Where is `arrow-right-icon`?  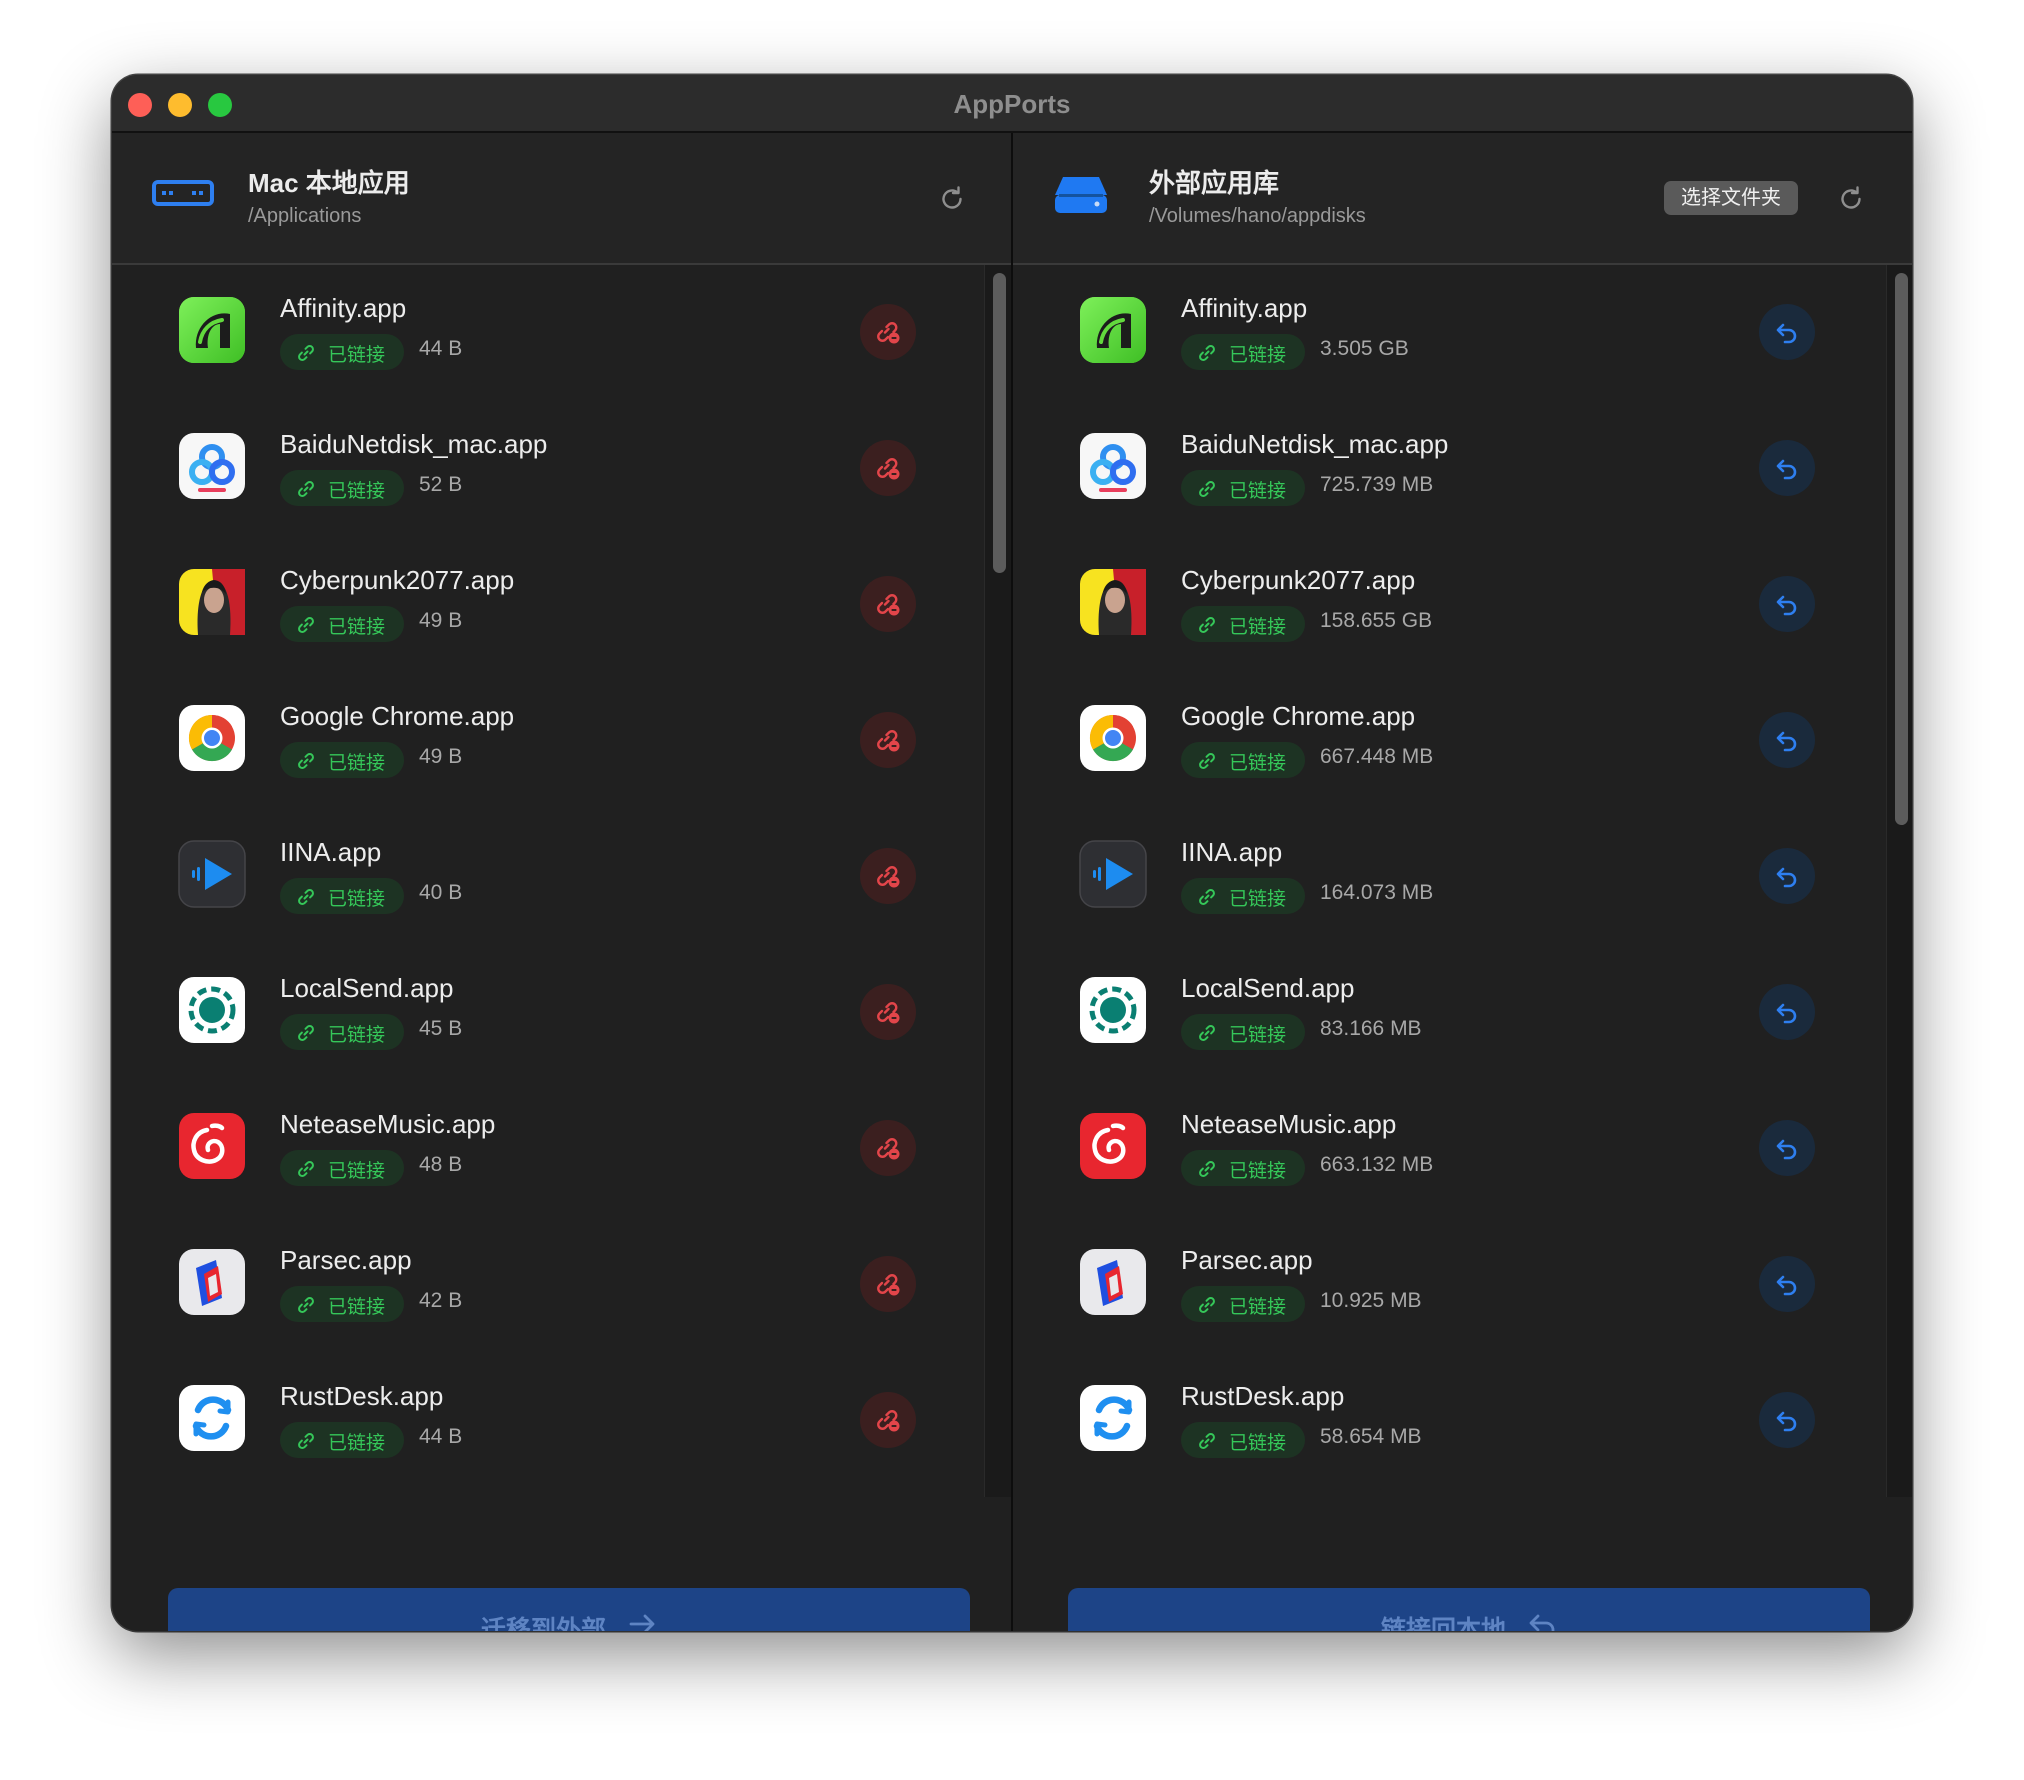
arrow-right-icon is located at coordinates (642, 1622).